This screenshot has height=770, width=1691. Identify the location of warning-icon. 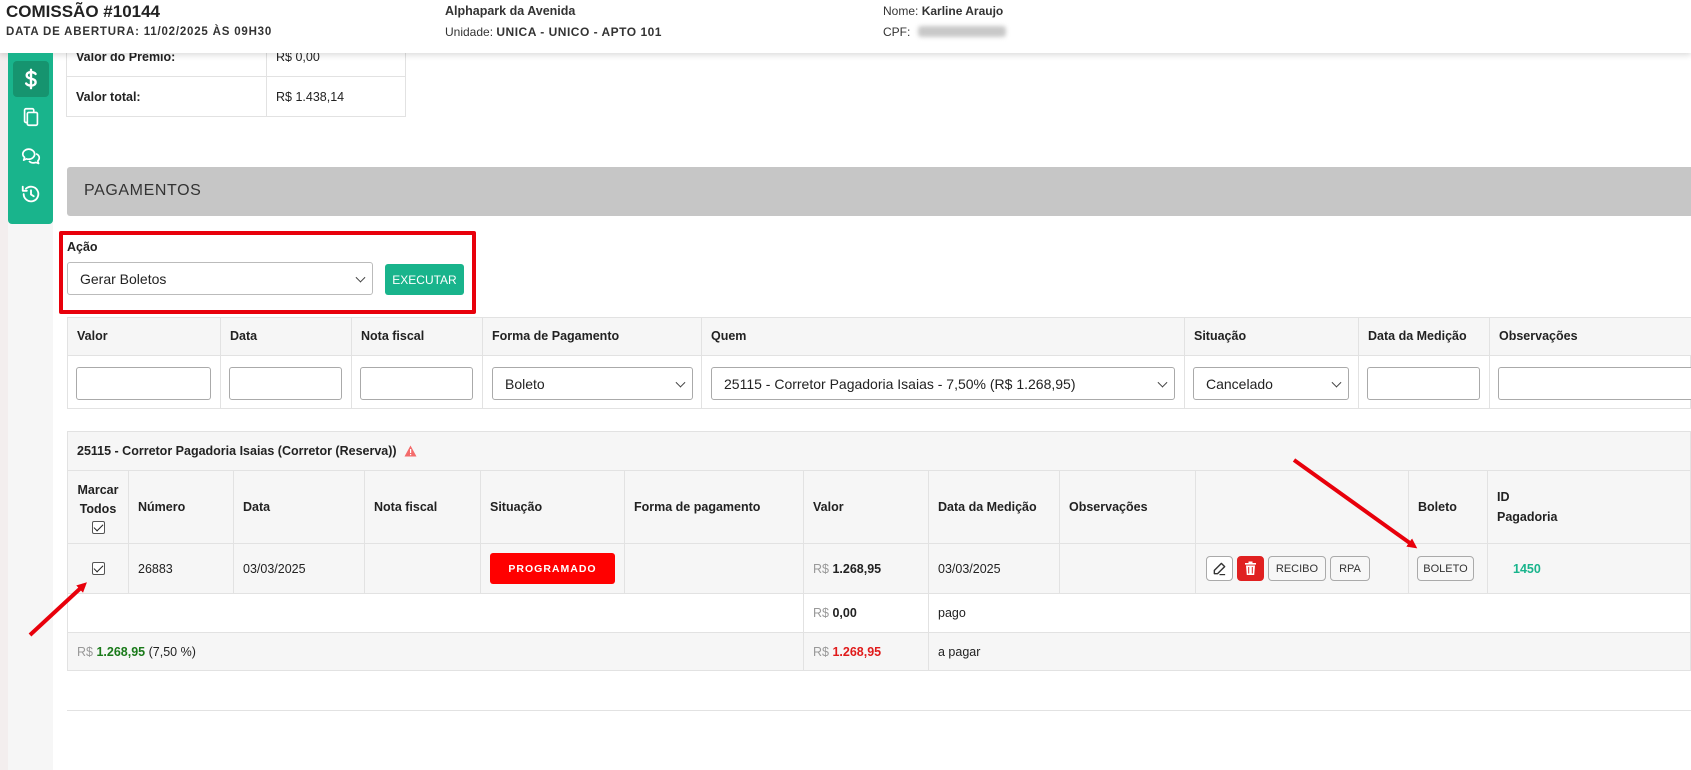
(410, 451).